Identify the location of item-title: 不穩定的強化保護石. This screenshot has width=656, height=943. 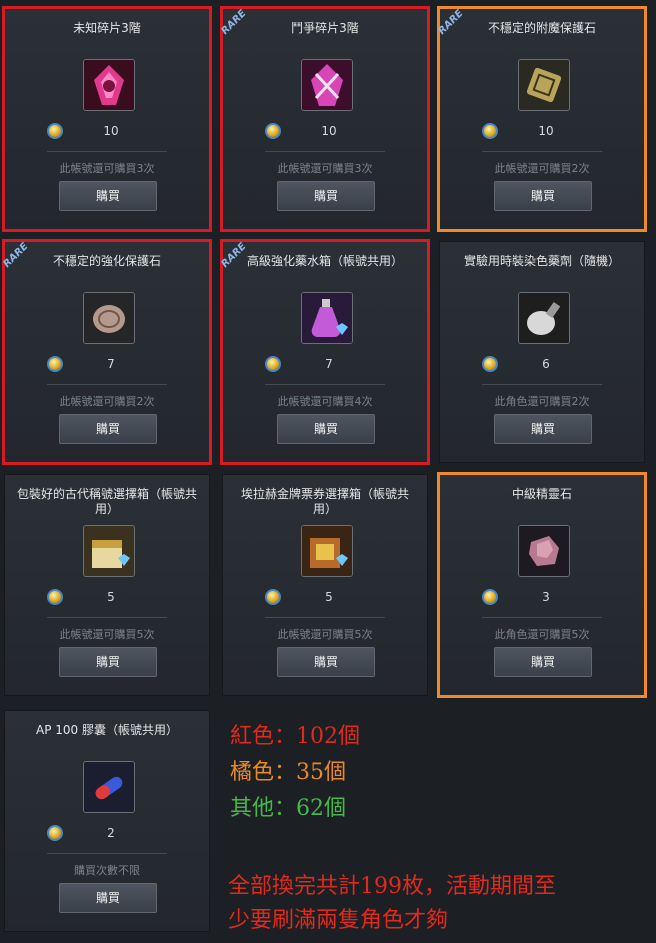
(106, 261).